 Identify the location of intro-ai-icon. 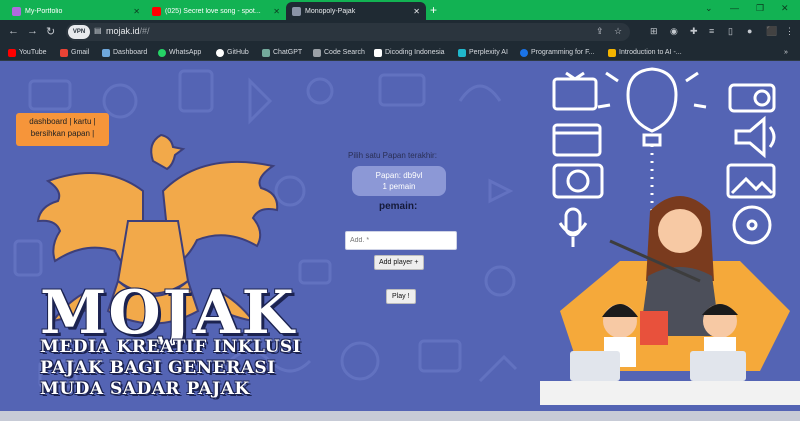
(612, 52).